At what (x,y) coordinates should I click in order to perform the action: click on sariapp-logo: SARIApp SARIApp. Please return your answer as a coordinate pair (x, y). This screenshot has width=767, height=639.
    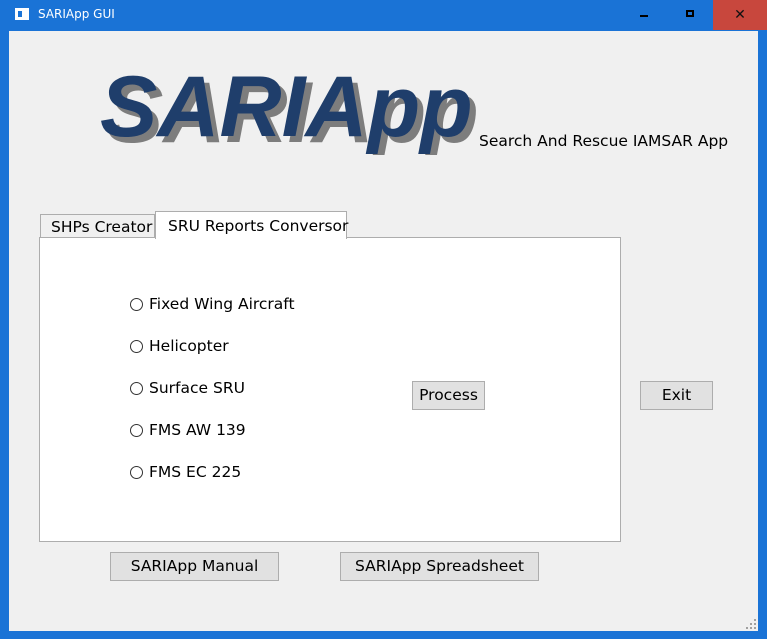
    Looking at the image, I should click on (289, 107).